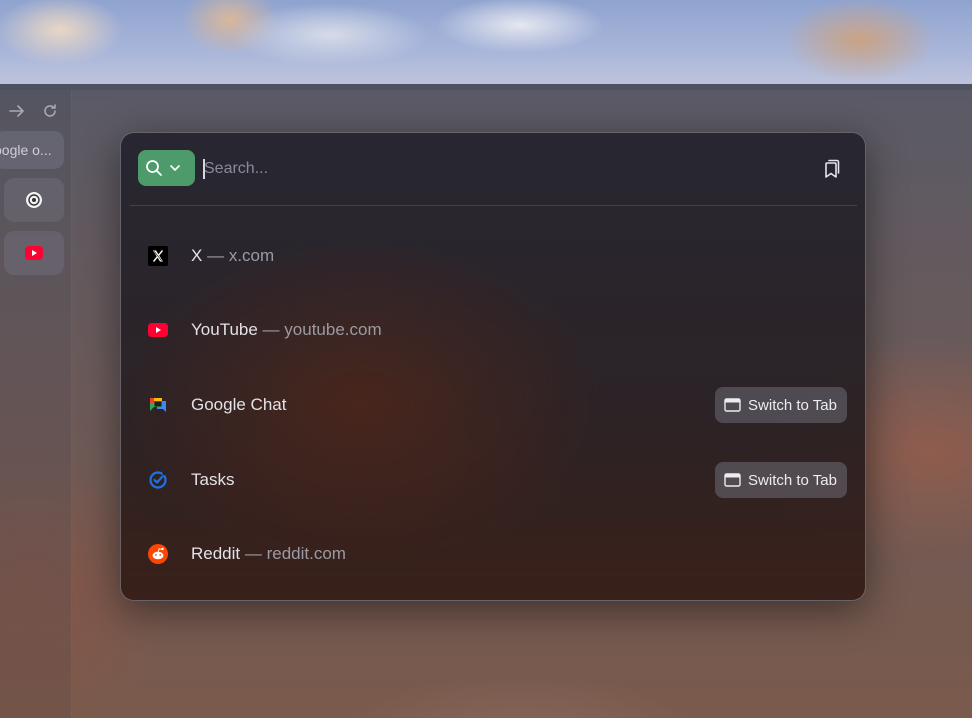 Image resolution: width=972 pixels, height=718 pixels. I want to click on result-text: Reddit — reddit.com, so click(268, 554).